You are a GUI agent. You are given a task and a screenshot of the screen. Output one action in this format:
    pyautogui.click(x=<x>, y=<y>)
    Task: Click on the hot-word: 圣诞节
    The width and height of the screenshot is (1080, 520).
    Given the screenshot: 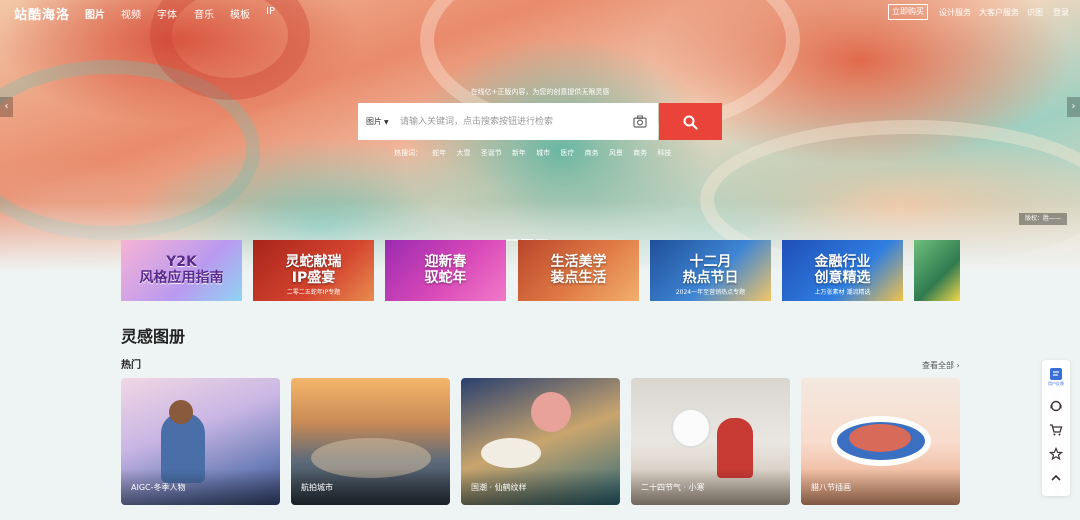 What is the action you would take?
    pyautogui.click(x=491, y=153)
    